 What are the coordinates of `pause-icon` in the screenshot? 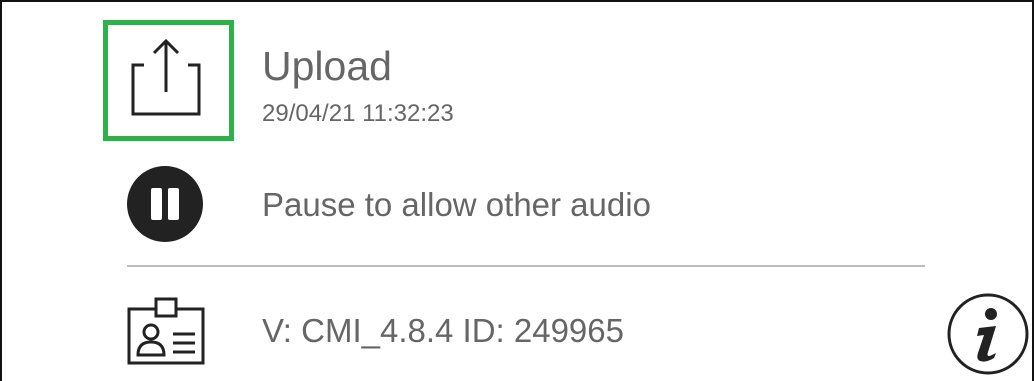 It's located at (165, 204).